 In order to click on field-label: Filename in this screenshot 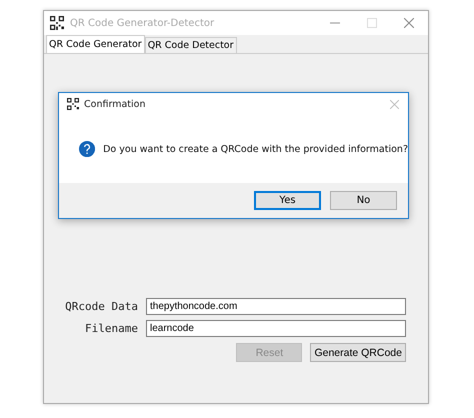, I will do `click(111, 328)`.